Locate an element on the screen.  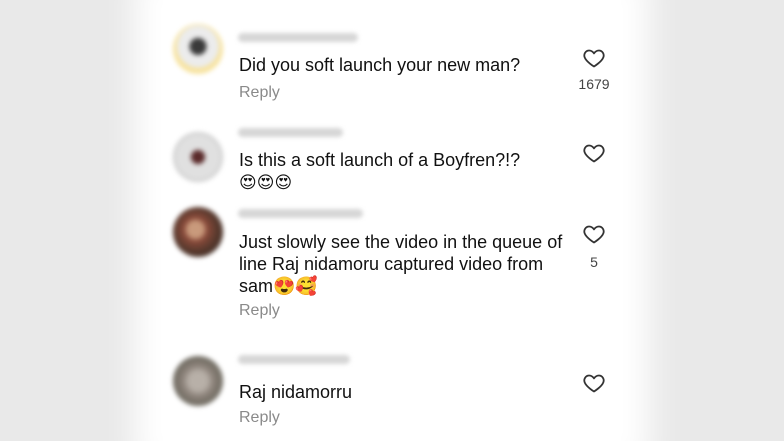
like-count: 5 is located at coordinates (594, 262).